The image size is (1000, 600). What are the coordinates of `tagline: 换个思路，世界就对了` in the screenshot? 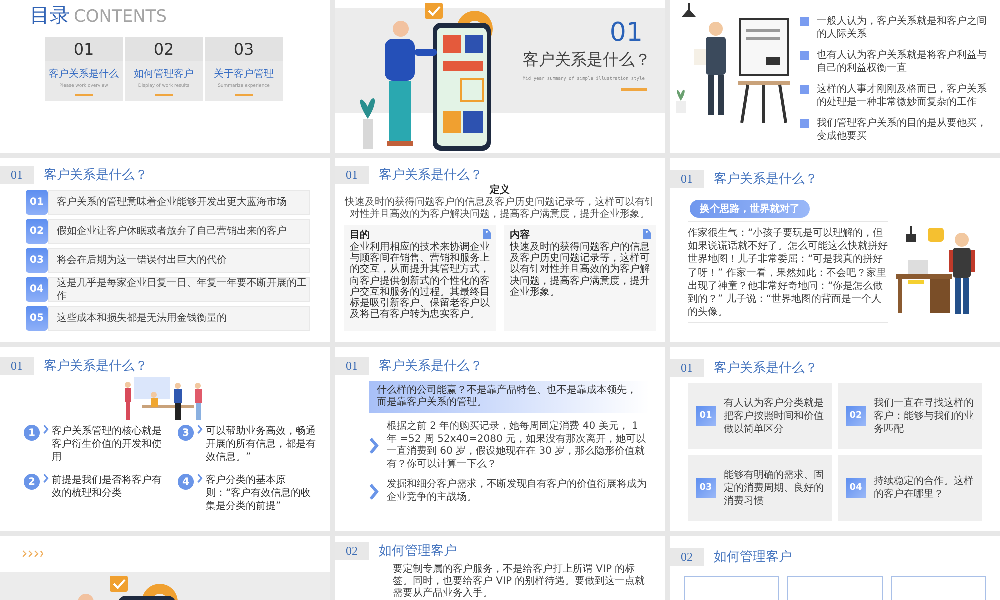 It's located at (750, 209).